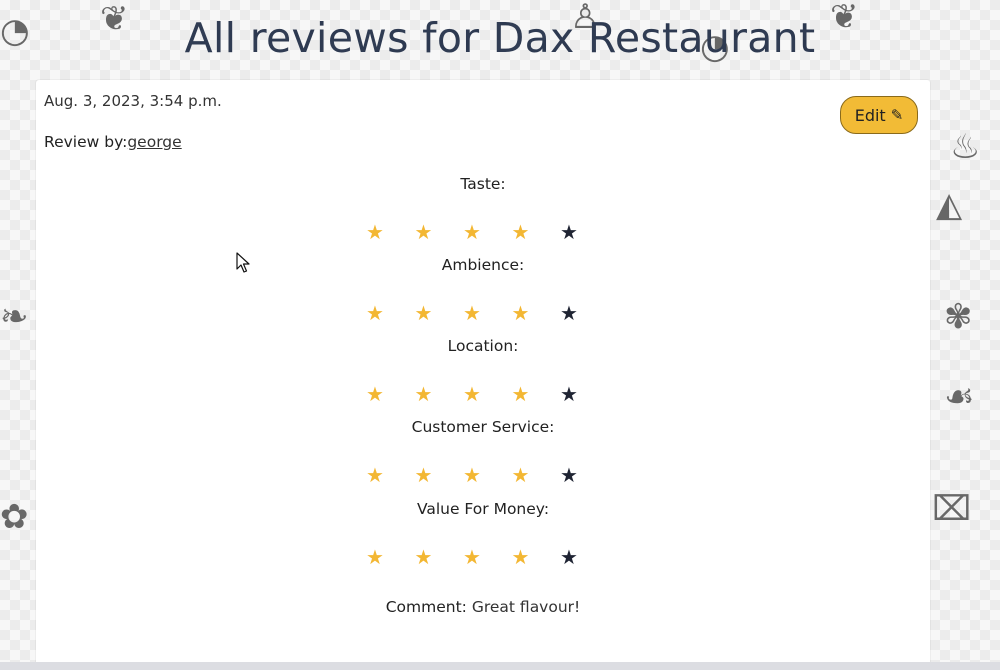 The width and height of the screenshot is (1000, 670). I want to click on rating-stars-location: ★ ★ ★ ★ ★, so click(481, 394).